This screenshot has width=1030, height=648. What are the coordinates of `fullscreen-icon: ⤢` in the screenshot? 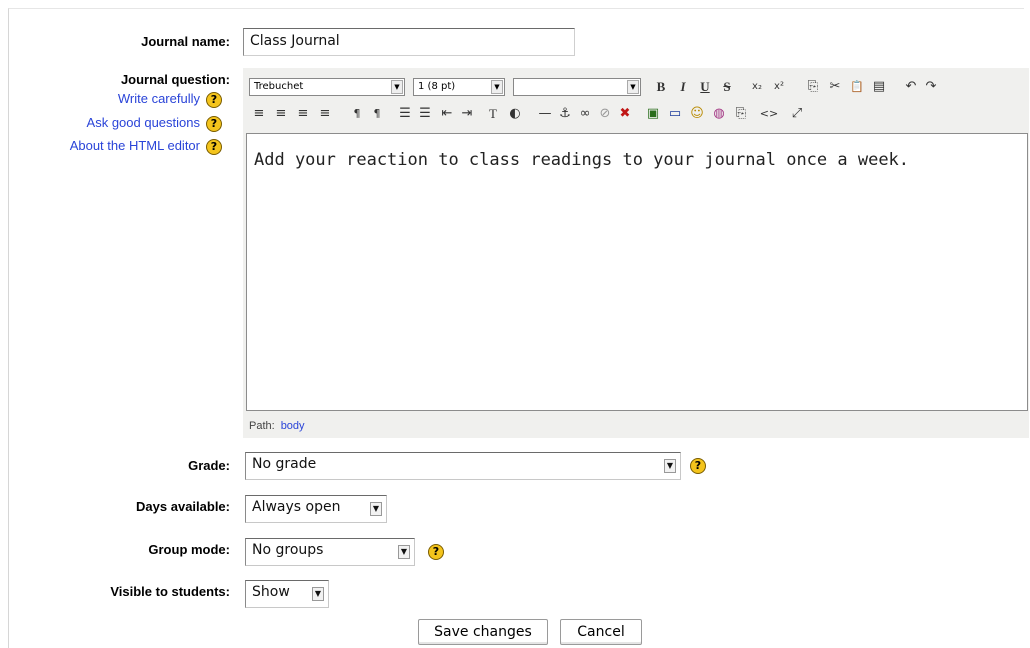 It's located at (797, 114).